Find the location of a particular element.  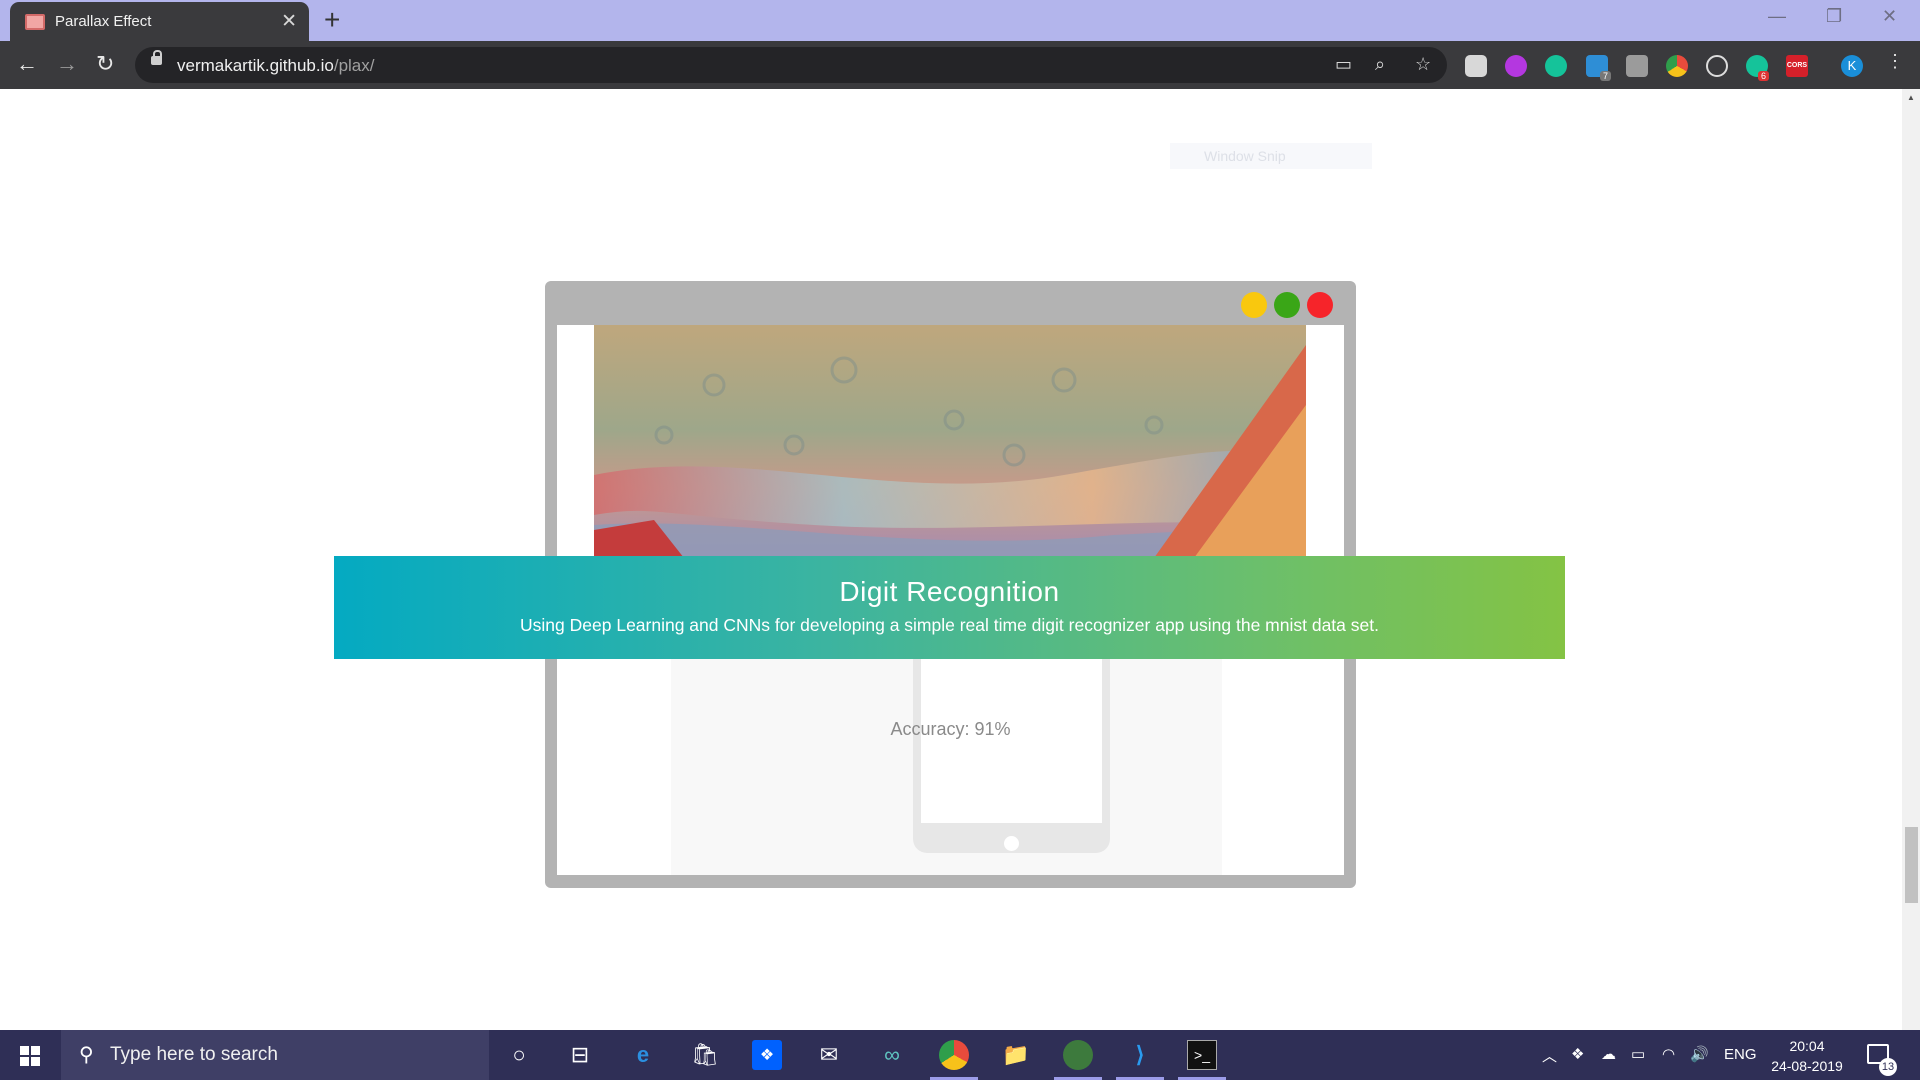

address-bar: vermakartik.github.io/plax/ ▭ ⌕ ☆ is located at coordinates (791, 65).